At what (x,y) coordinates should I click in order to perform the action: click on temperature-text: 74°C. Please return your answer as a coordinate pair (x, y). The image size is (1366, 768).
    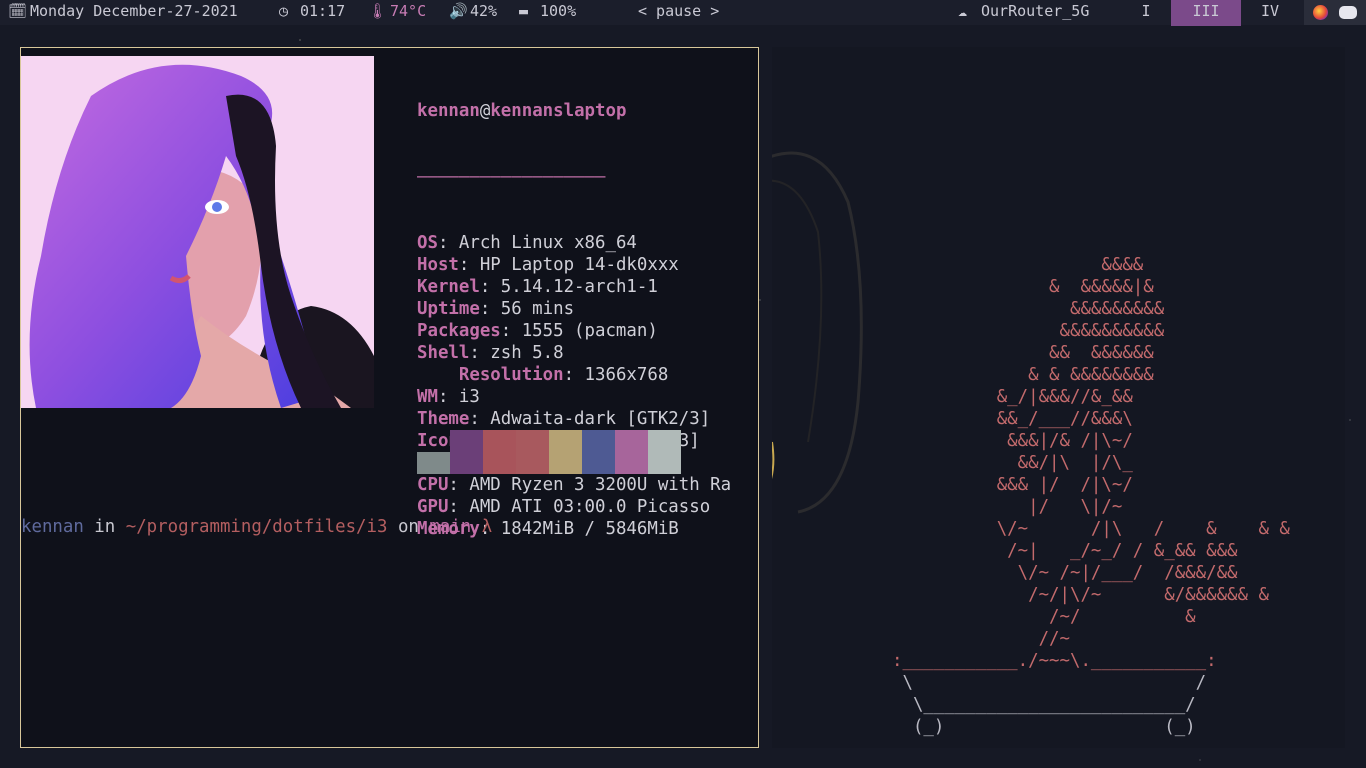
    Looking at the image, I should click on (408, 11).